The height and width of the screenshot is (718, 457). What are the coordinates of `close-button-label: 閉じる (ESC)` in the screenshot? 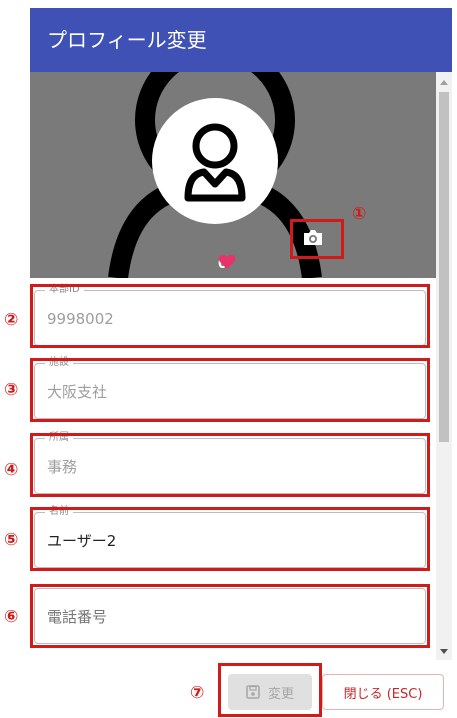 It's located at (383, 694).